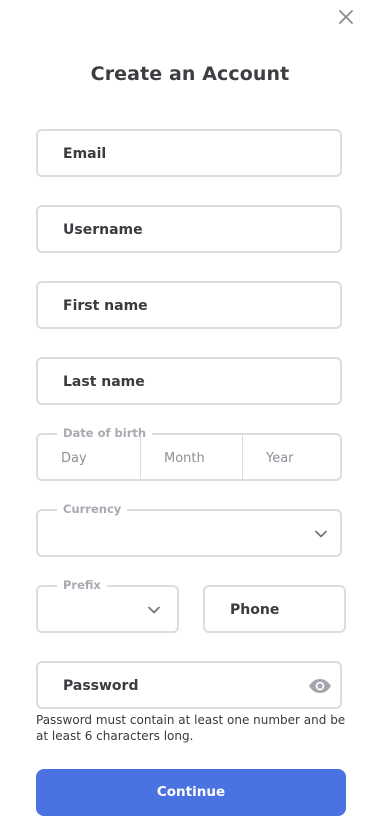 The width and height of the screenshot is (380, 840). I want to click on prefix-legend: Prefix, so click(82, 585).